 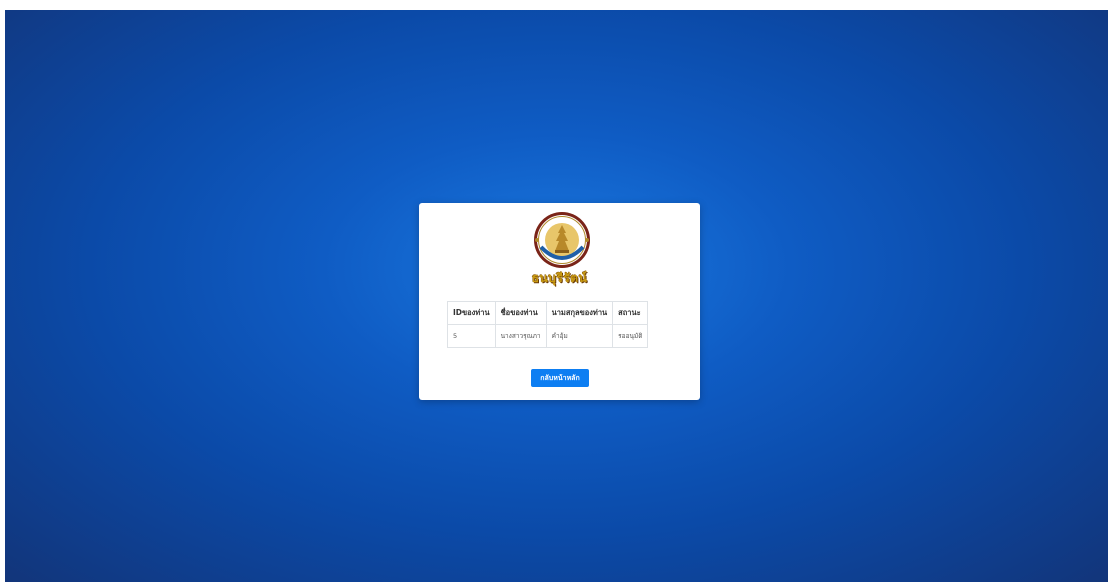 I want to click on header-last-name: นามสกุลของท่าน, so click(x=579, y=313).